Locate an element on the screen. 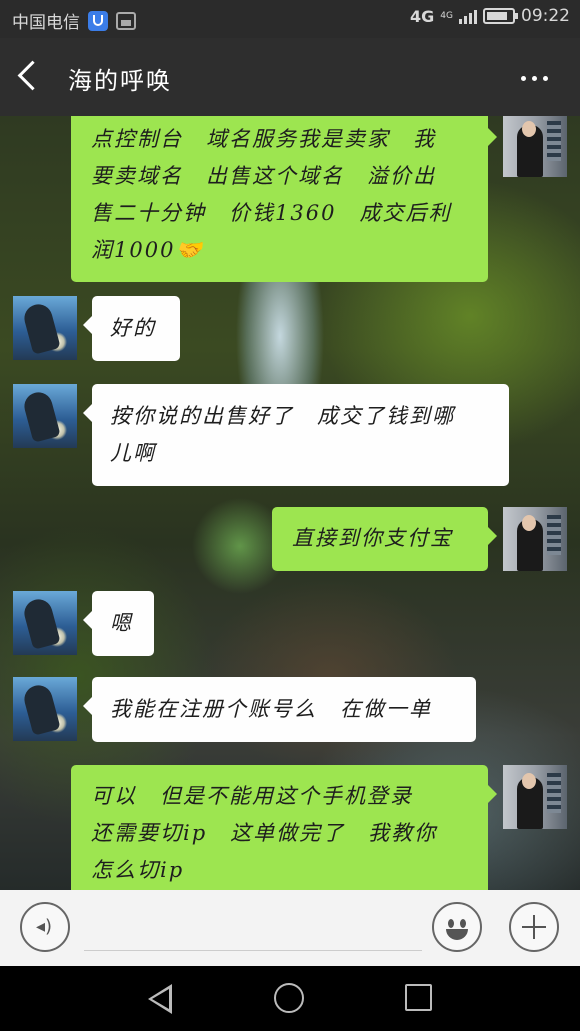 This screenshot has width=580, height=1031. status-left: 中国电信 is located at coordinates (74, 20).